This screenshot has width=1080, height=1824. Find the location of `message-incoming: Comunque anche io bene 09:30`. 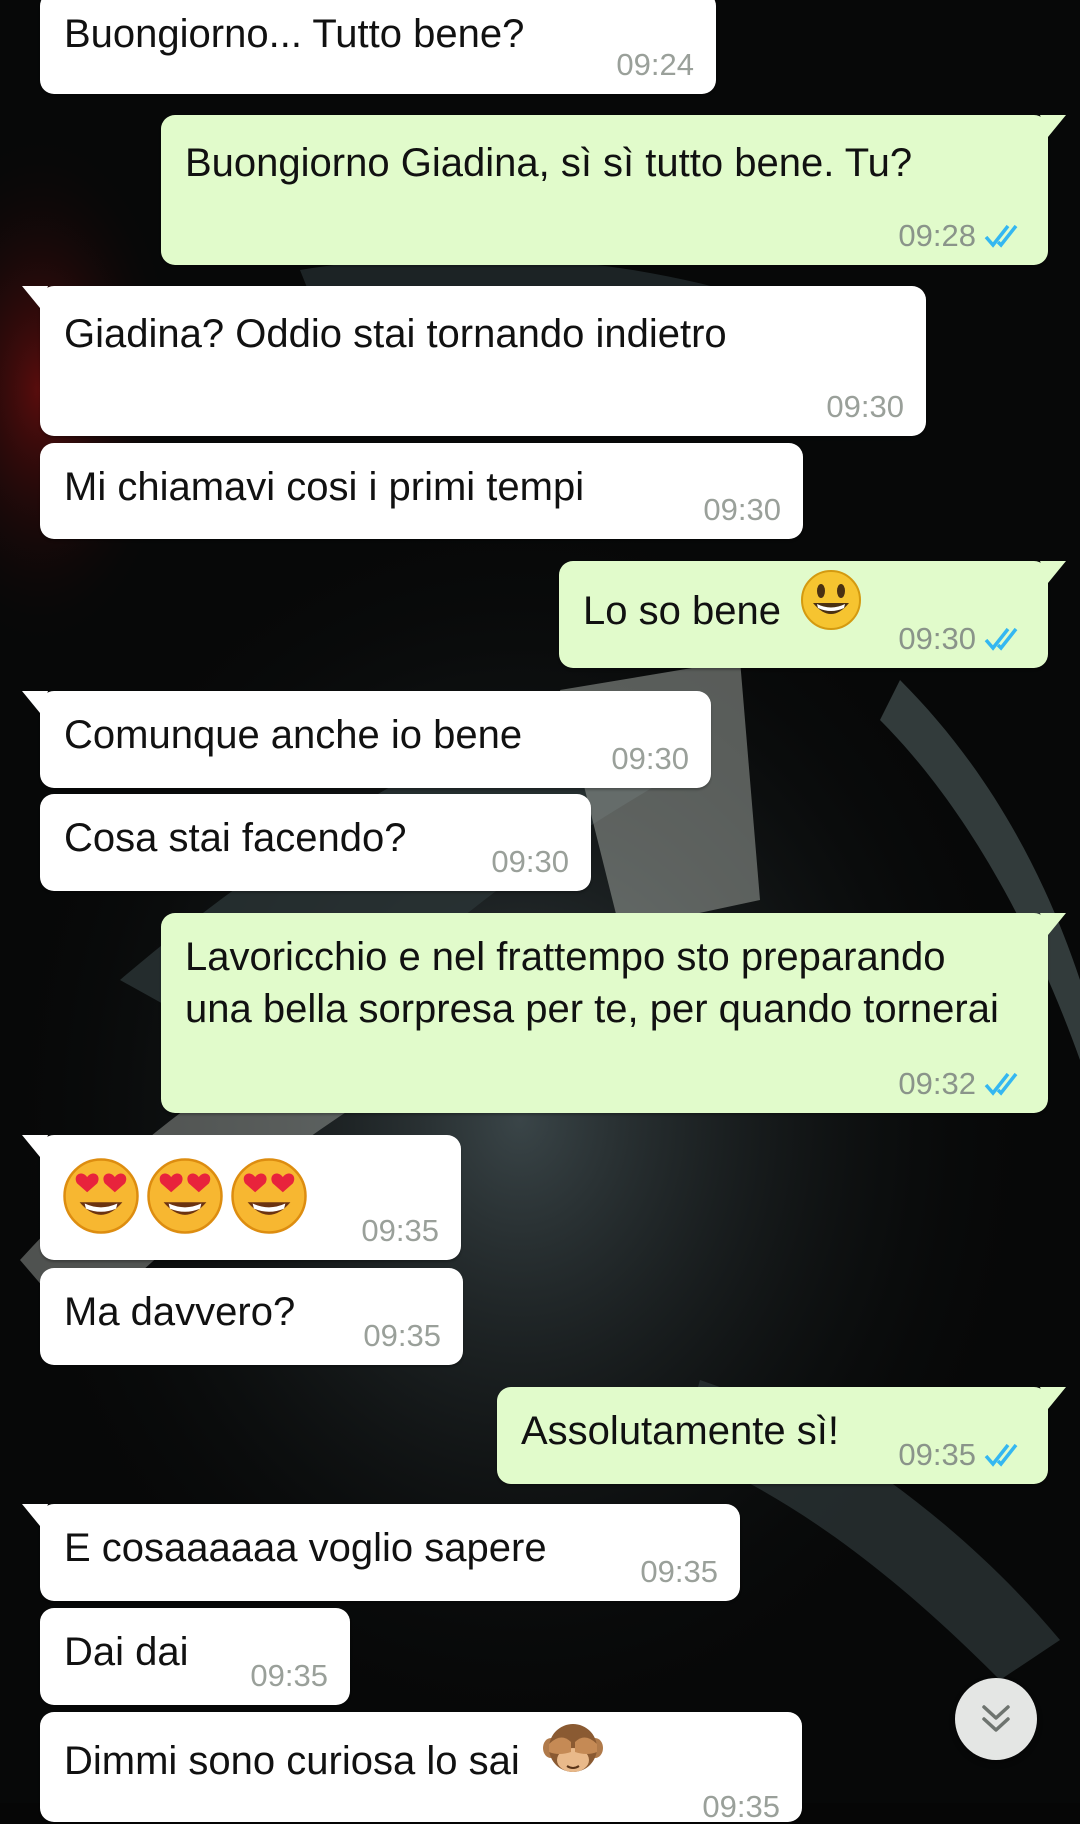

message-incoming: Comunque anche io bene 09:30 is located at coordinates (366, 739).